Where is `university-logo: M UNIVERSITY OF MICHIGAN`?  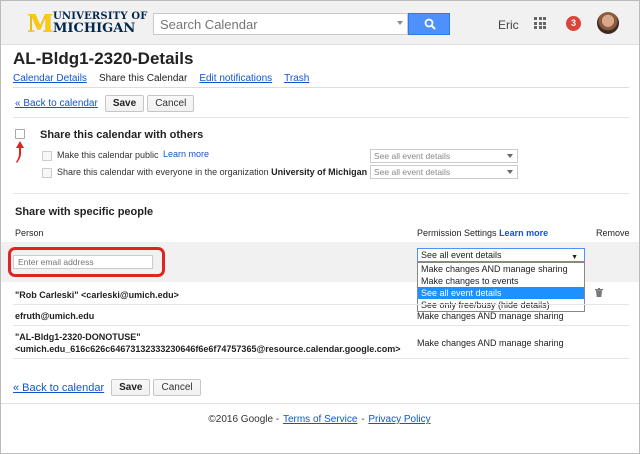
university-logo: M UNIVERSITY OF MICHIGAN is located at coordinates (87, 23).